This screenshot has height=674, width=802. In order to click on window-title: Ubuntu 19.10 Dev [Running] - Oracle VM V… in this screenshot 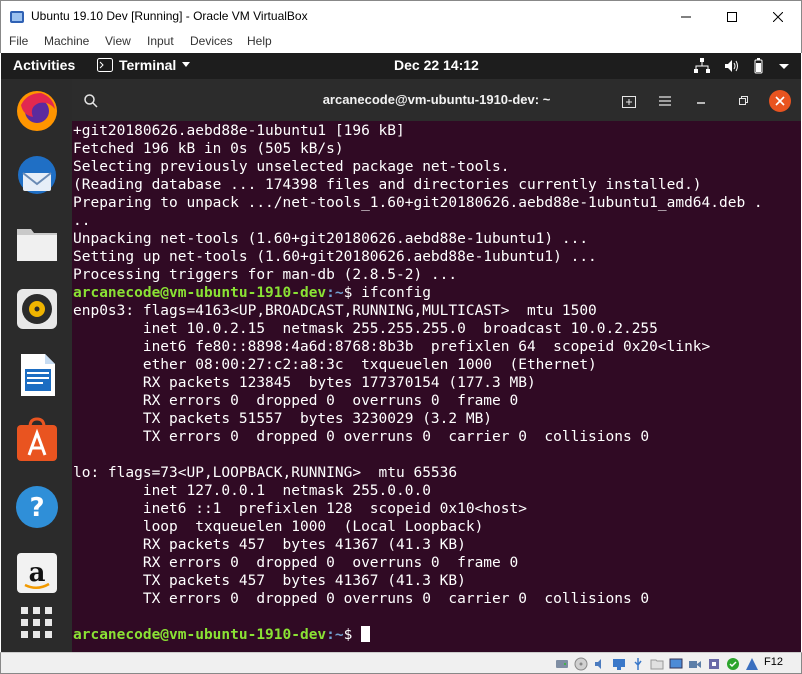, I will do `click(169, 16)`.